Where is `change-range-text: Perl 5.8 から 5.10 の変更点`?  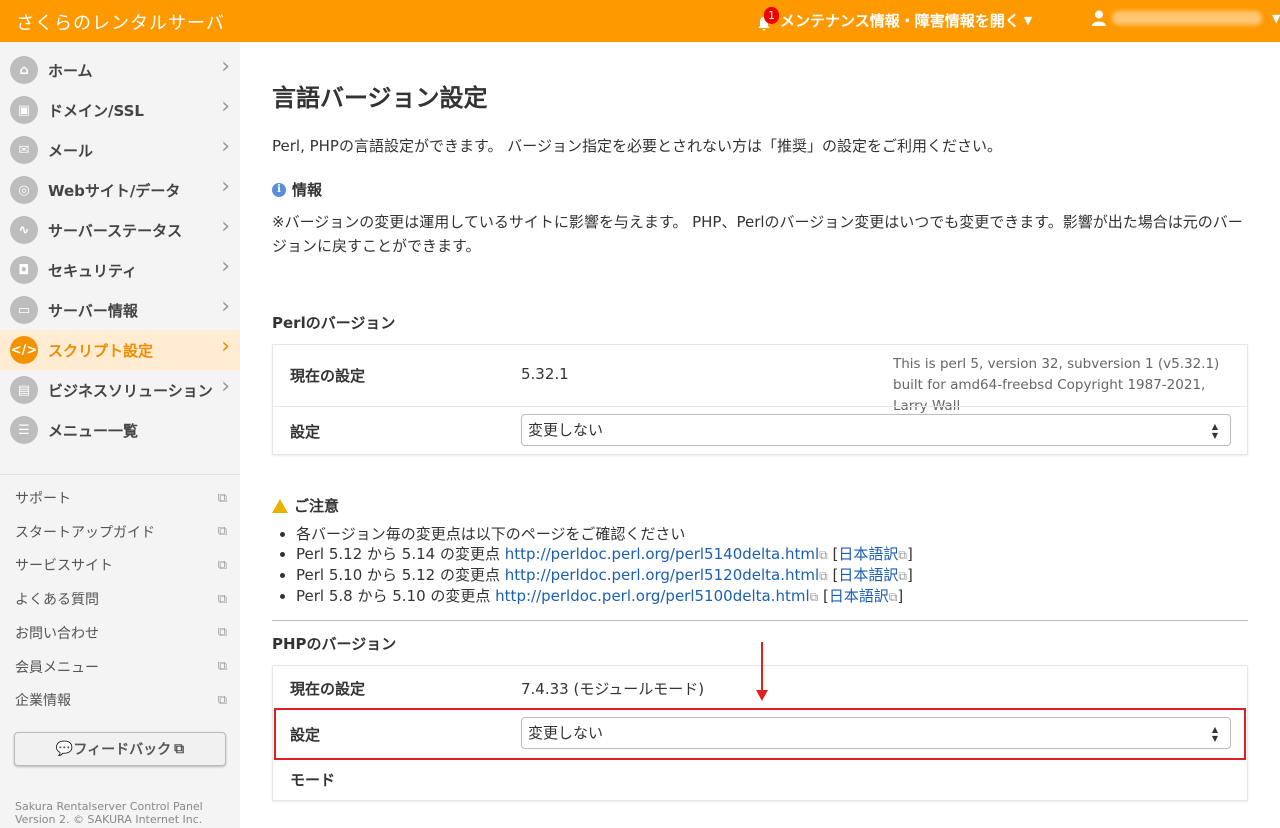
change-range-text: Perl 5.8 から 5.10 の変更点 is located at coordinates (396, 596).